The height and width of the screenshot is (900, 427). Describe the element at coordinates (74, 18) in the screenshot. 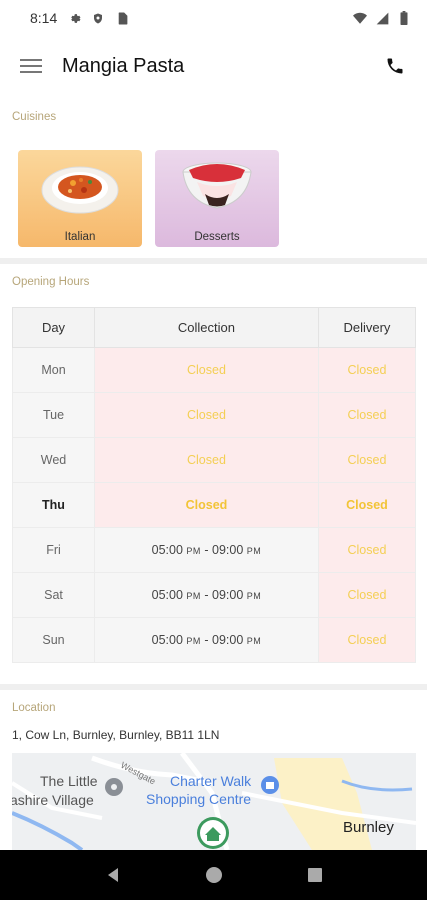

I see `settings-icon` at that location.